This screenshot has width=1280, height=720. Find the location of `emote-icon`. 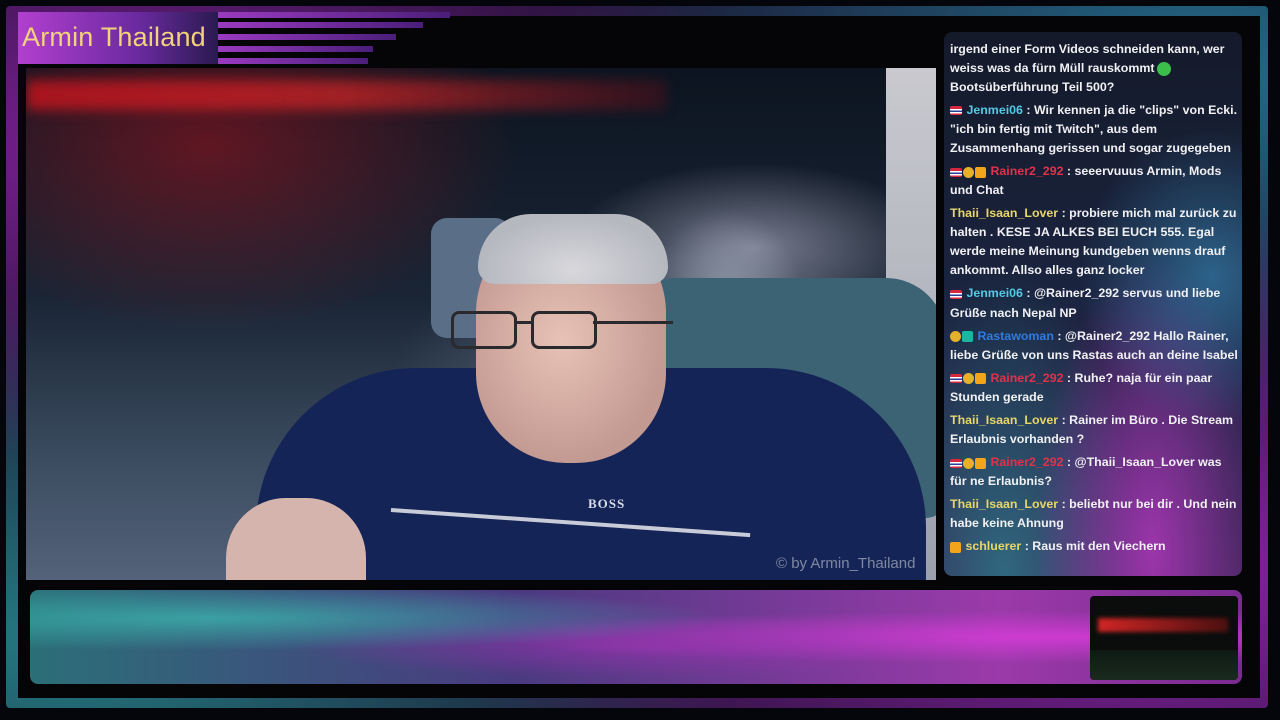

emote-icon is located at coordinates (1163, 68).